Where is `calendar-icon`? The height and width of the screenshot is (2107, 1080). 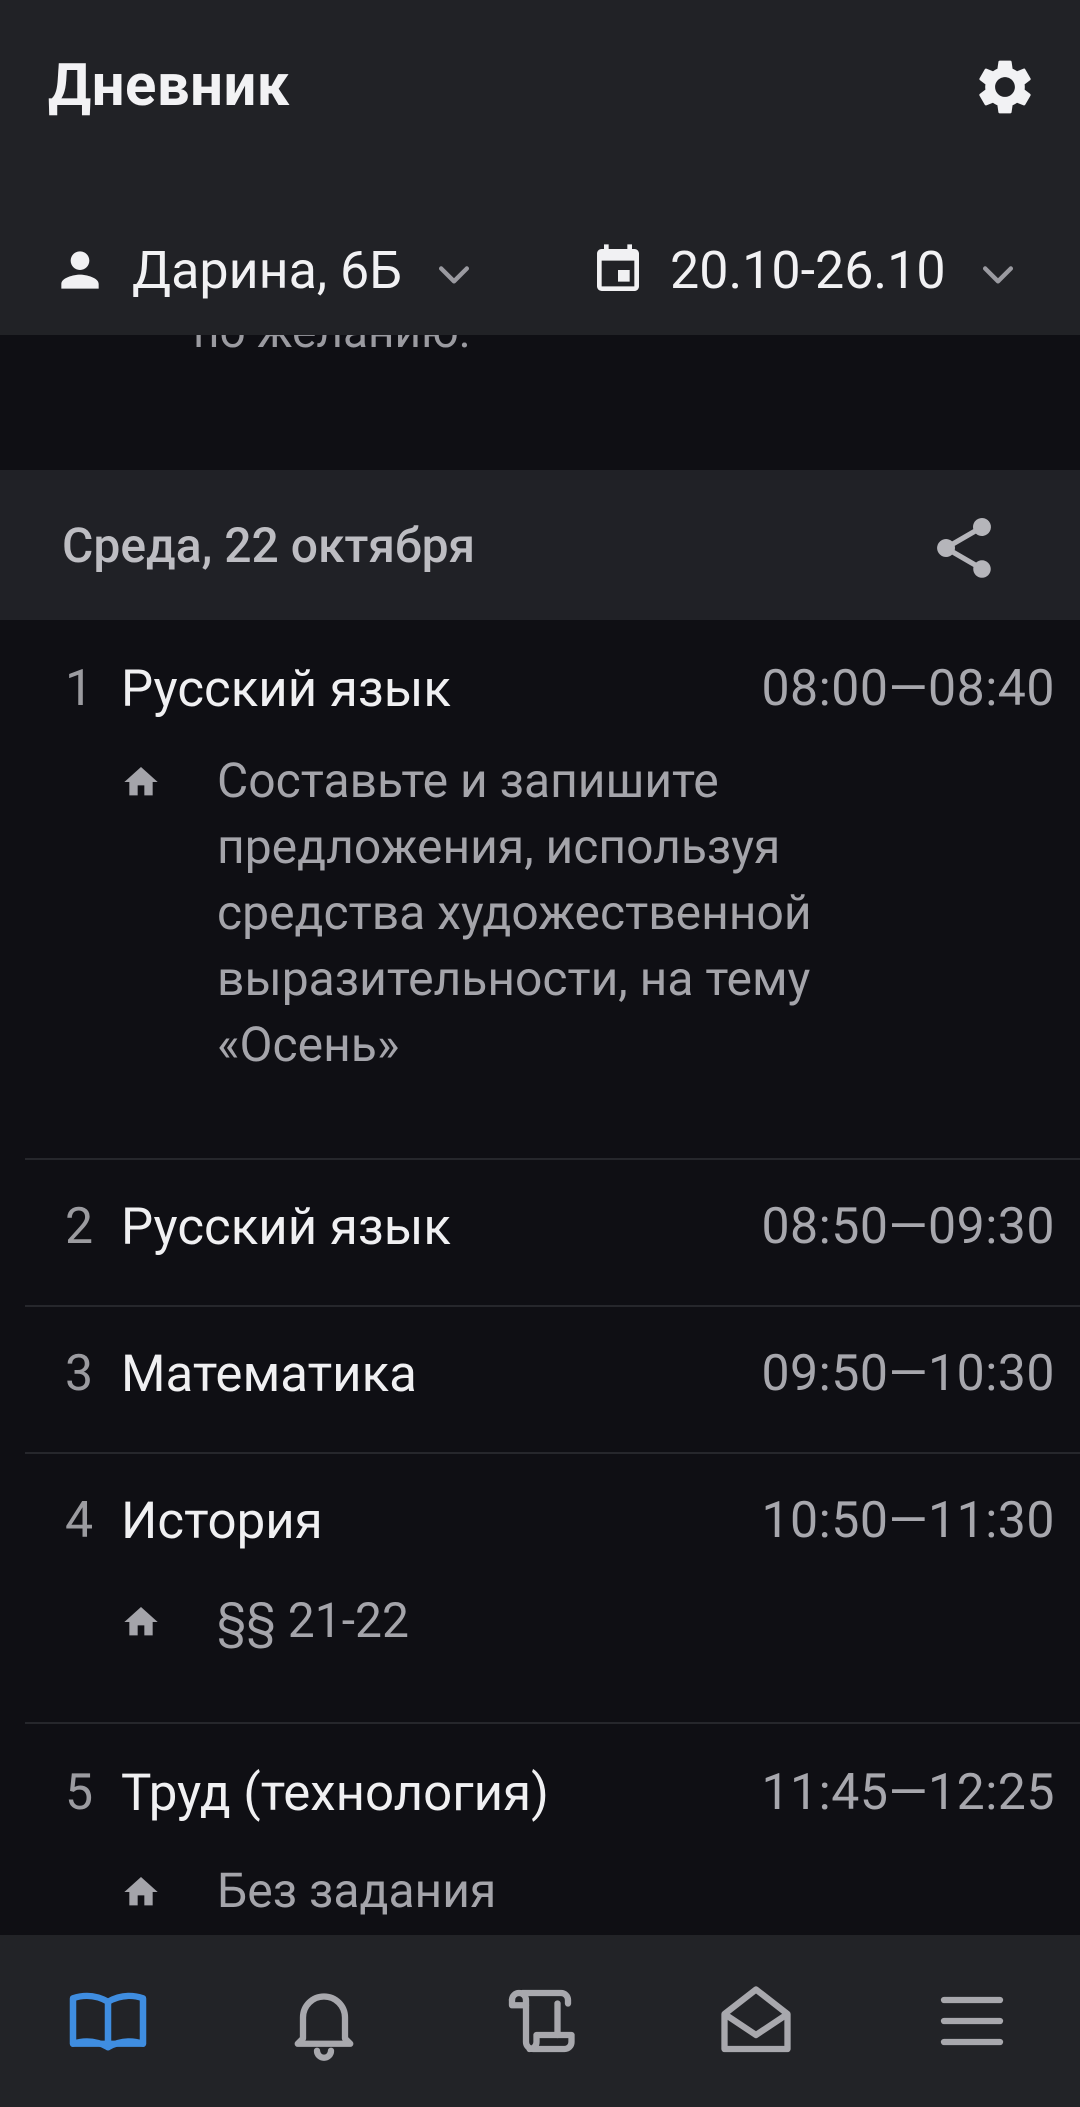 calendar-icon is located at coordinates (618, 270).